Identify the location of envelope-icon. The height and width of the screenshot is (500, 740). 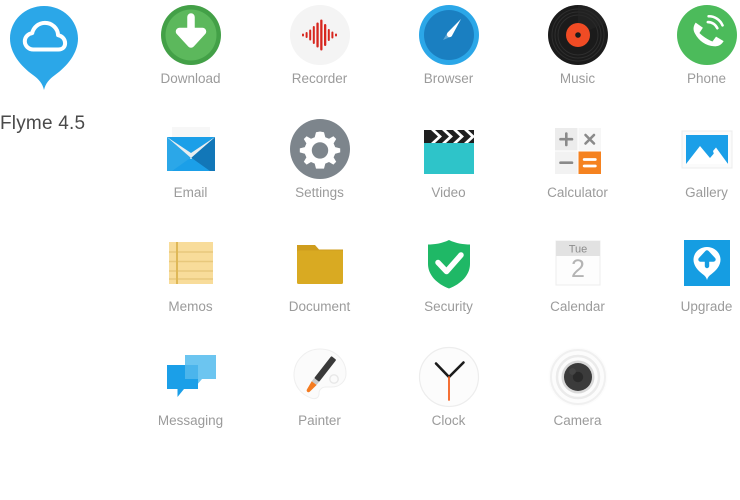
(190, 149).